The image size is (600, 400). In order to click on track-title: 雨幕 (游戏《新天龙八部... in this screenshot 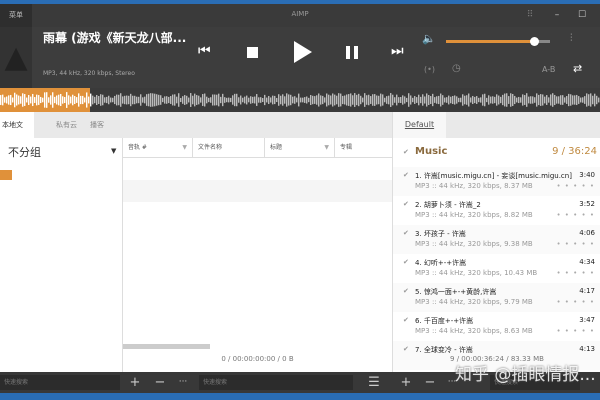, I will do `click(115, 38)`.